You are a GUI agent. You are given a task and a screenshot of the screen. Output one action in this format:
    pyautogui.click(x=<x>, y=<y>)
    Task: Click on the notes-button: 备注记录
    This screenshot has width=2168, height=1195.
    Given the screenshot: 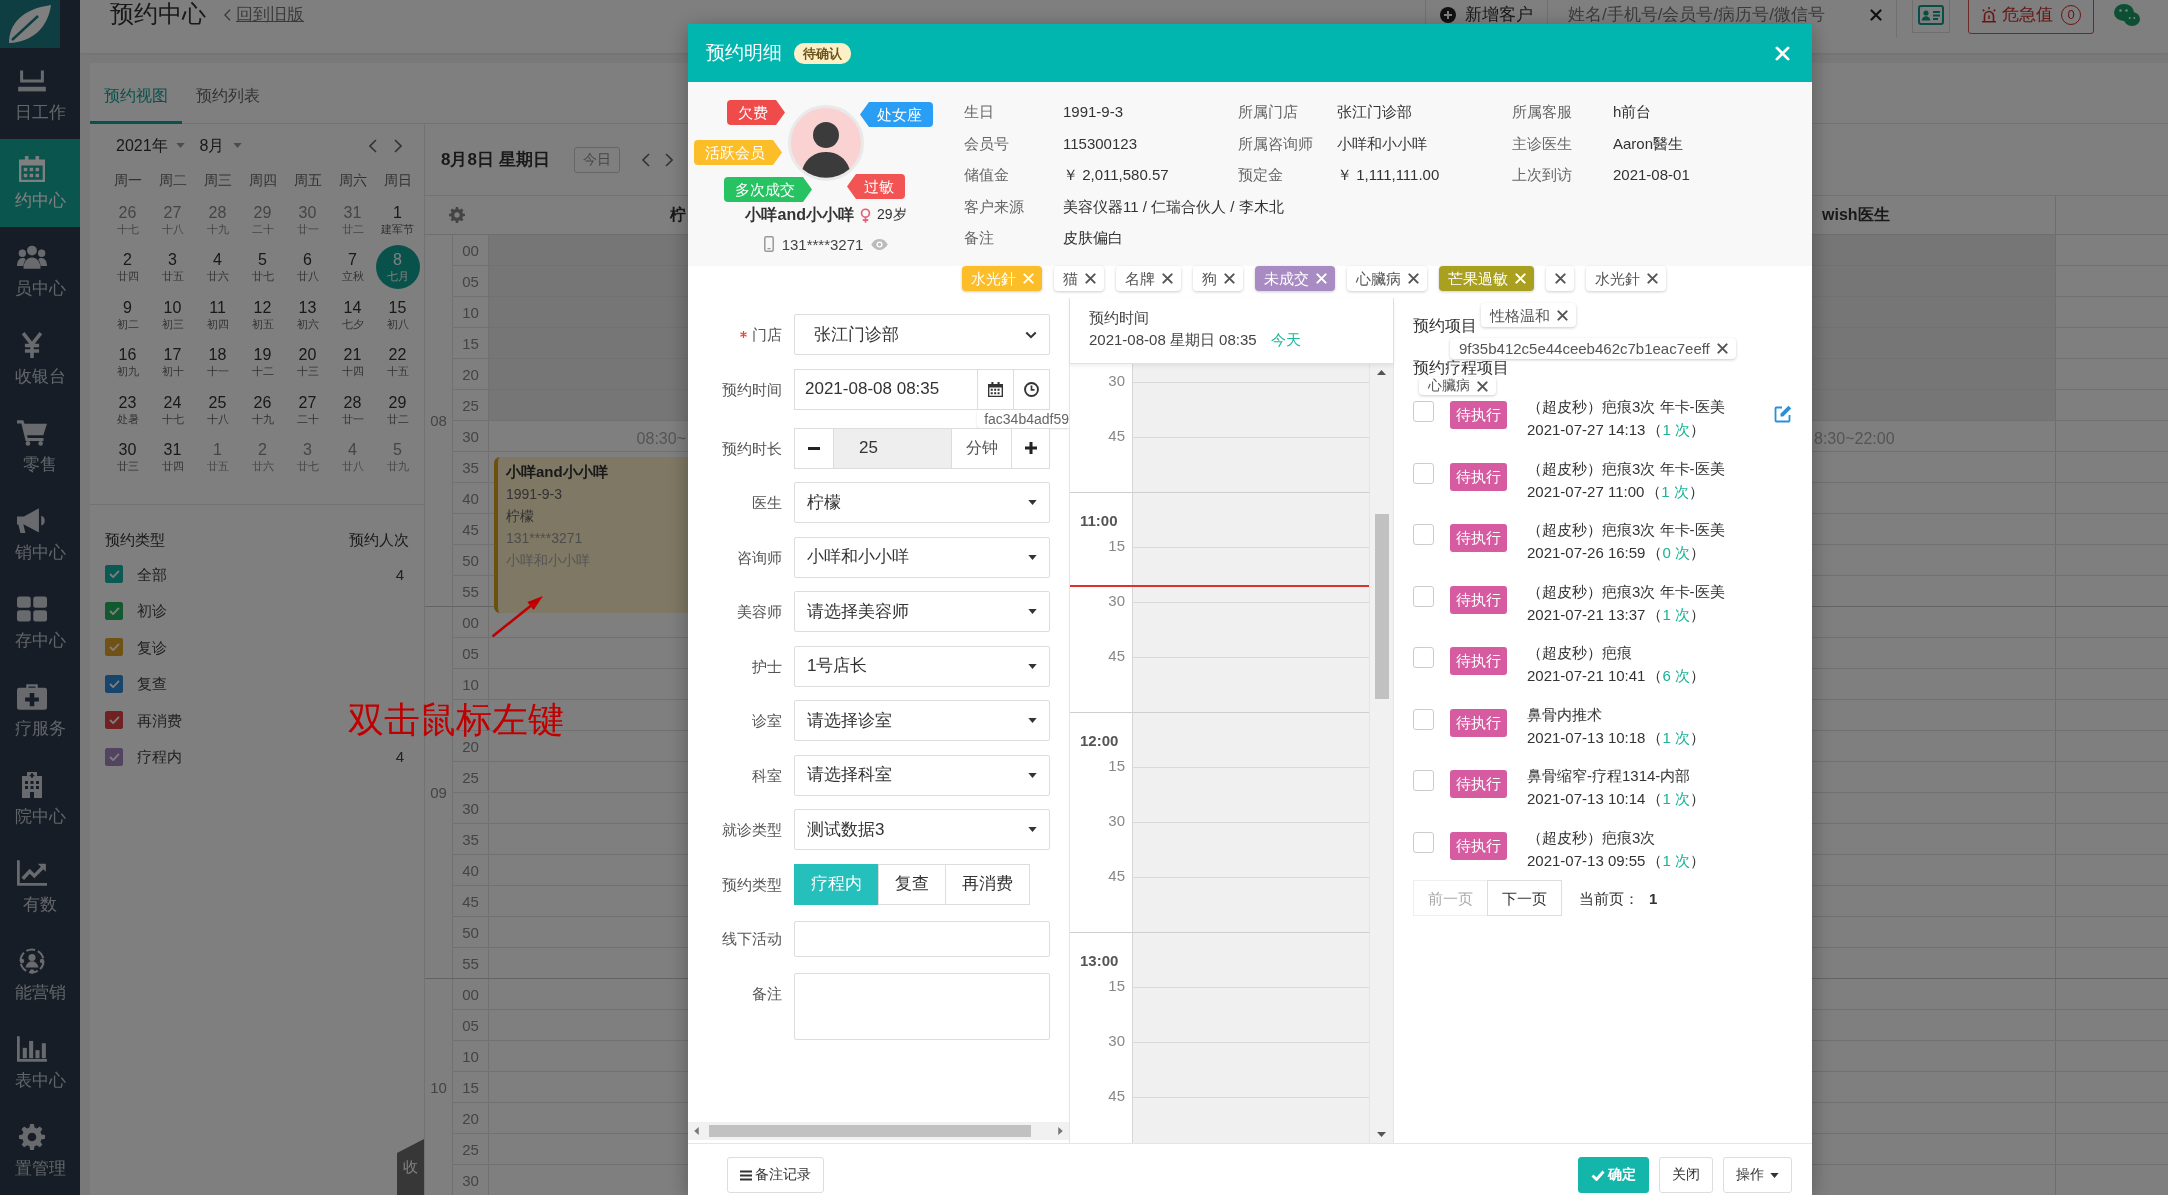 What is the action you would take?
    pyautogui.click(x=775, y=1175)
    